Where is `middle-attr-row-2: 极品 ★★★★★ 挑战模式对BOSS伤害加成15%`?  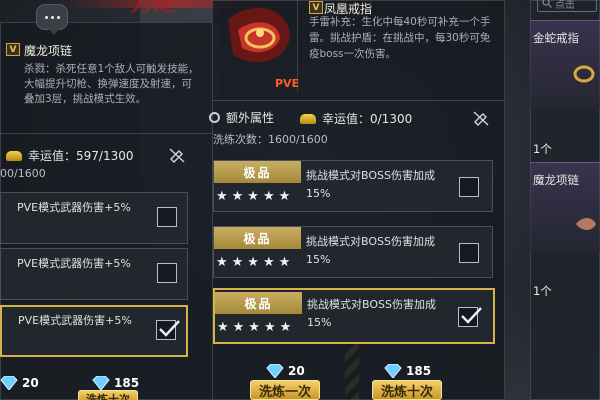
middle-attr-row-2: 极品 ★★★★★ 挑战模式对BOSS伤害加成15% is located at coordinates (353, 252).